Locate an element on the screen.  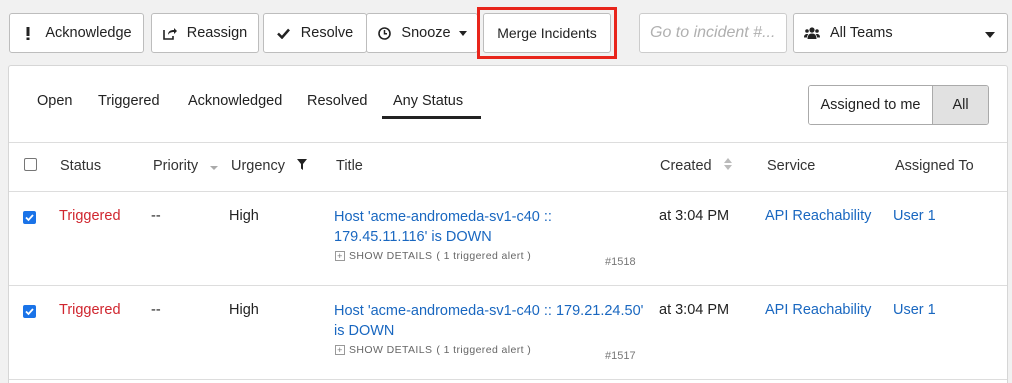
clock-icon is located at coordinates (384, 33).